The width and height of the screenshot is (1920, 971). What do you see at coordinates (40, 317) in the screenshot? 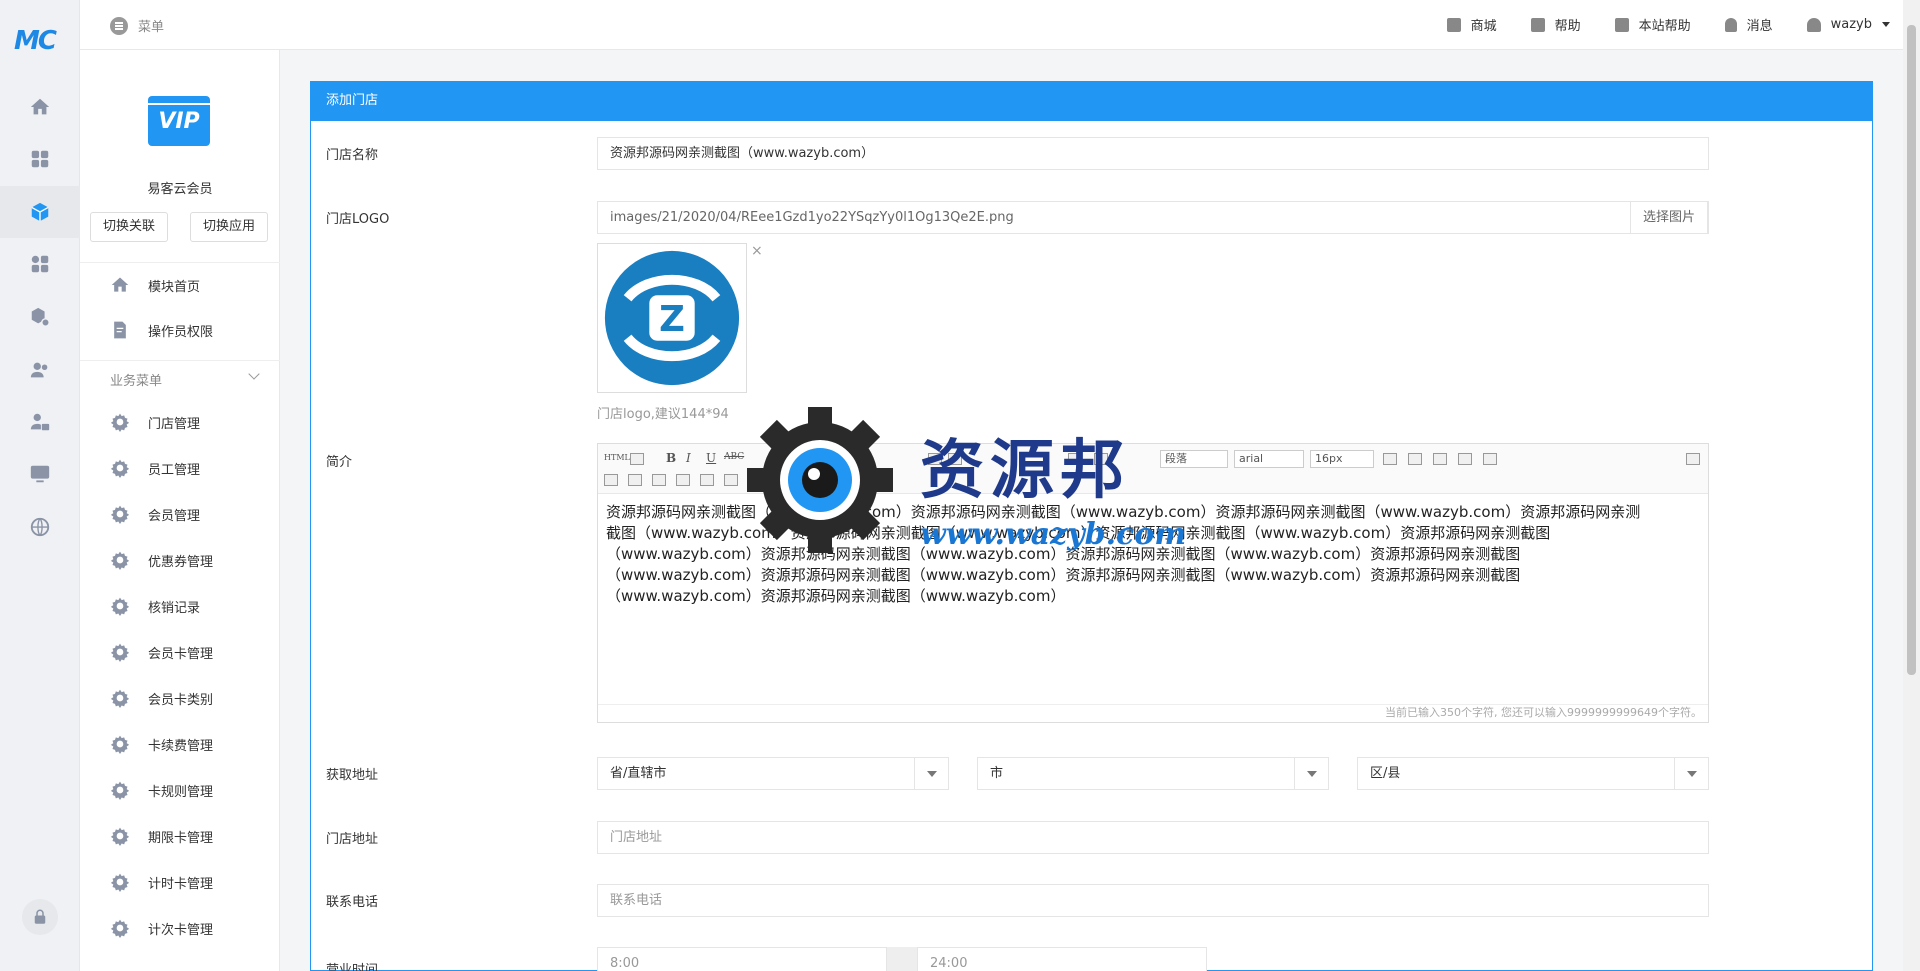
I see `package-settings-icon` at bounding box center [40, 317].